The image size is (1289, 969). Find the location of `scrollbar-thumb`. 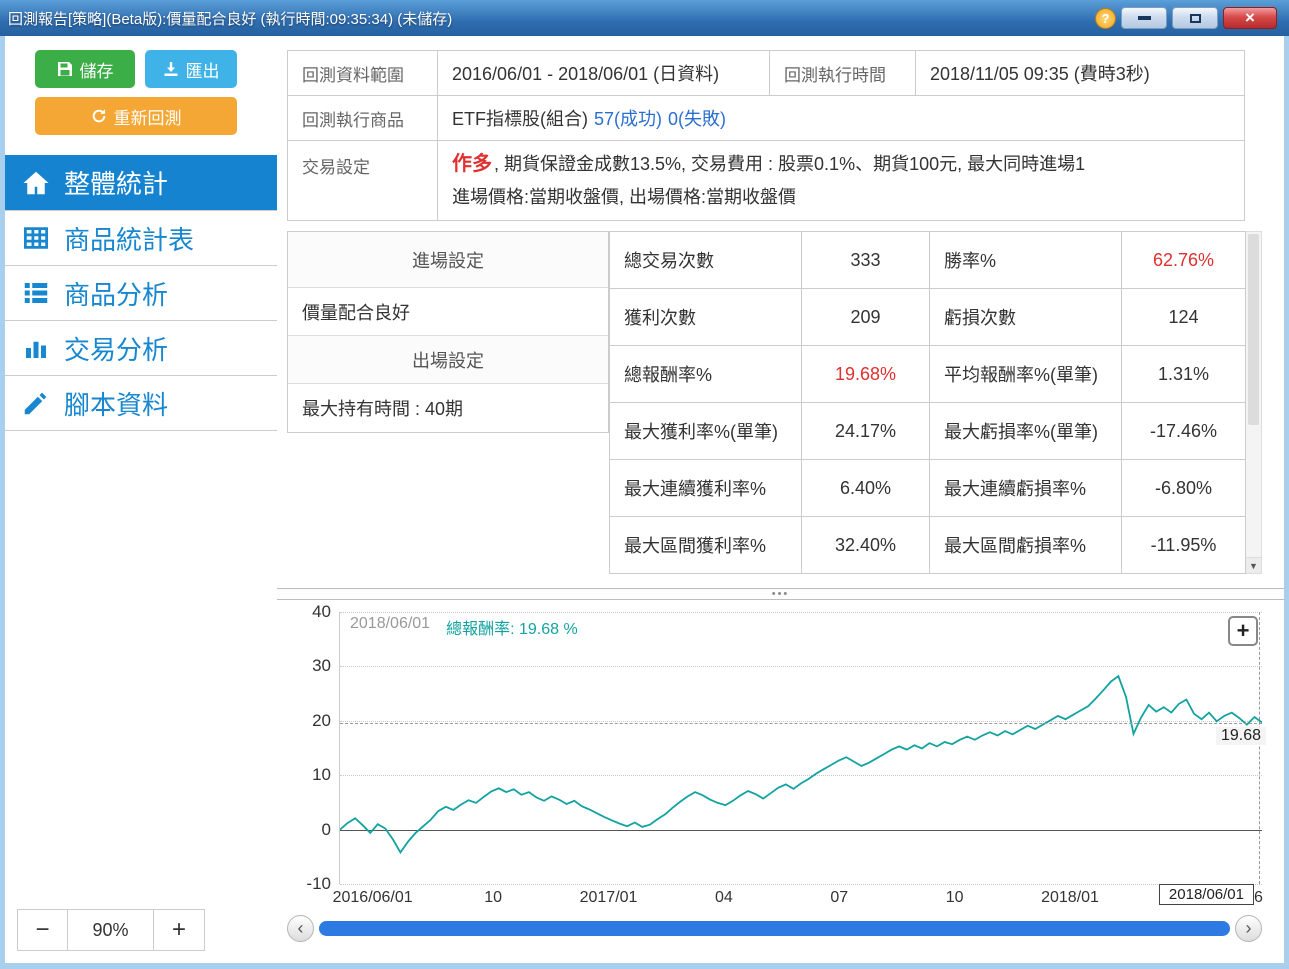

scrollbar-thumb is located at coordinates (774, 928).